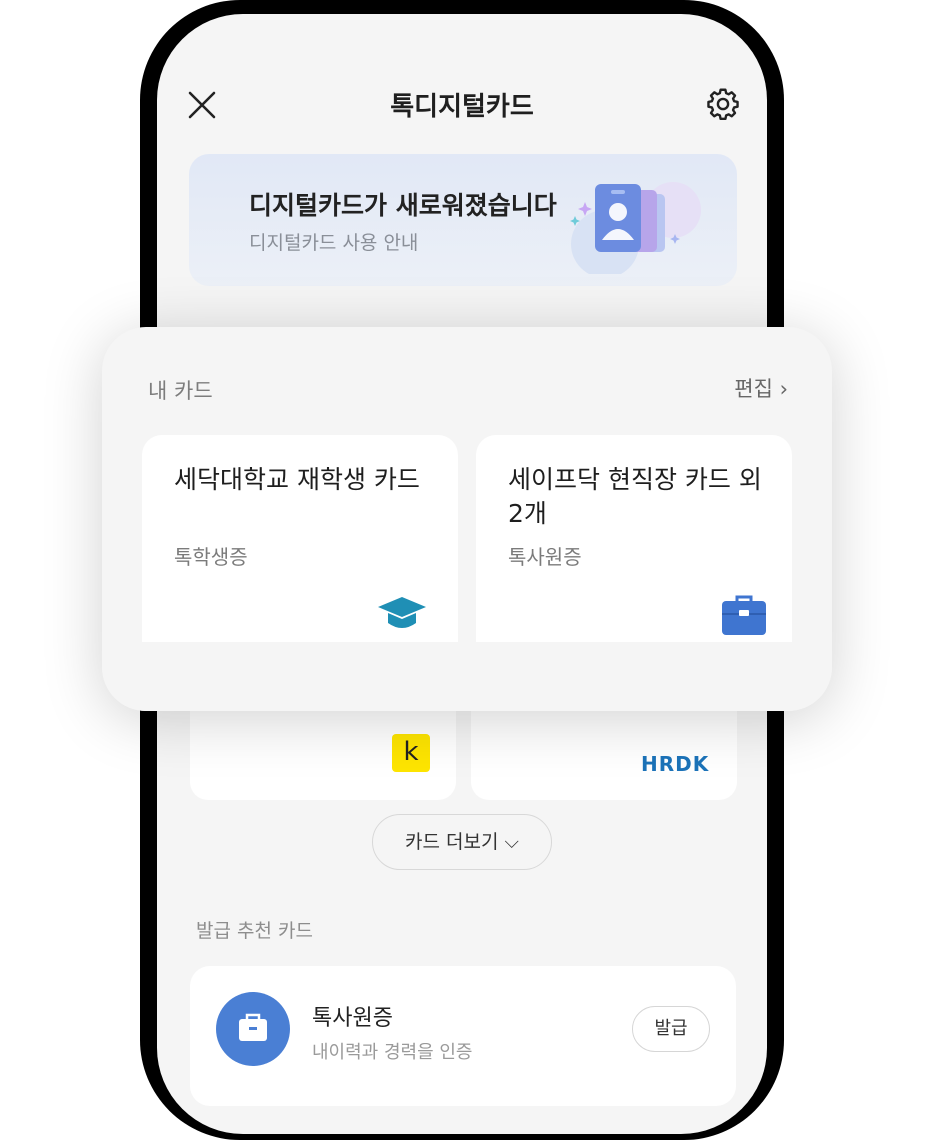 This screenshot has width=935, height=1140. Describe the element at coordinates (297, 479) in the screenshot. I see `card-title: 세닥대학교 재학생 카드` at that location.